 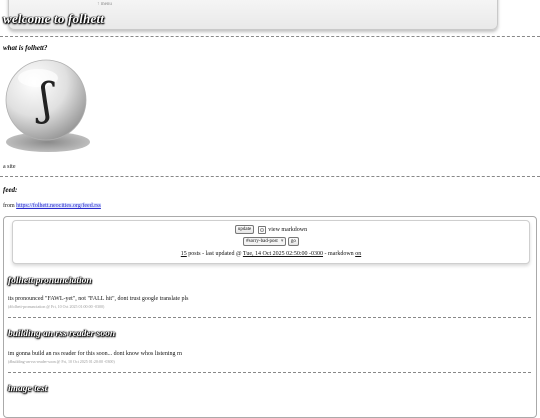 I want to click on view-markdown-label: view markdown, so click(x=288, y=229).